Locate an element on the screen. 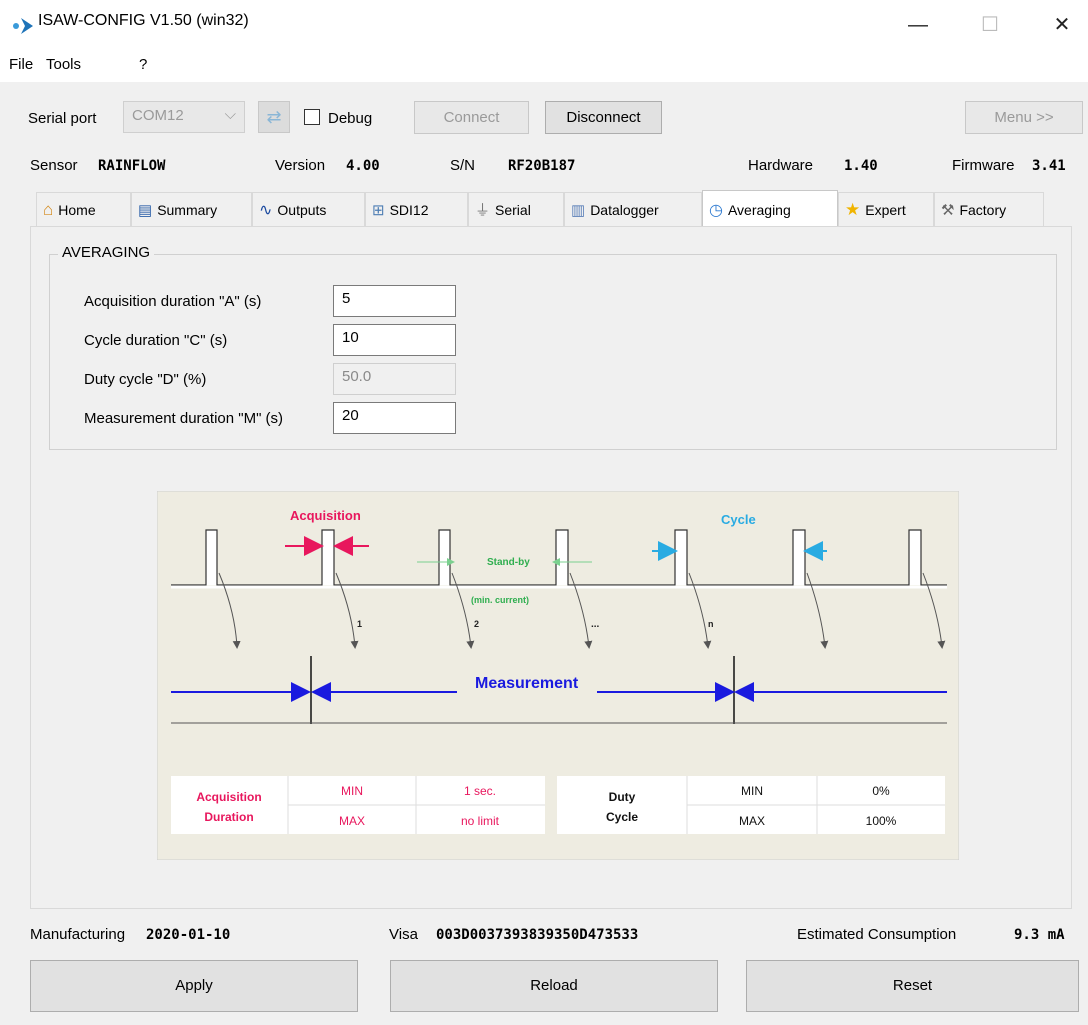  acq-min-value: 1 sec. is located at coordinates (480, 791).